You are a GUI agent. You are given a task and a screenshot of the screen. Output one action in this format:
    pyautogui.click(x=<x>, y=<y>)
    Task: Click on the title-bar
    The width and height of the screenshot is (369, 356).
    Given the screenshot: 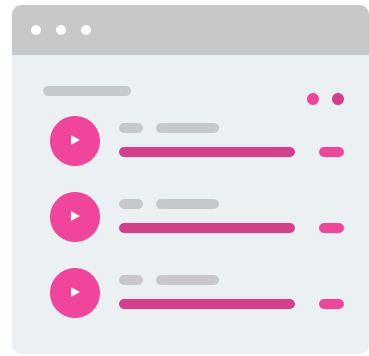 What is the action you would take?
    pyautogui.click(x=190, y=30)
    